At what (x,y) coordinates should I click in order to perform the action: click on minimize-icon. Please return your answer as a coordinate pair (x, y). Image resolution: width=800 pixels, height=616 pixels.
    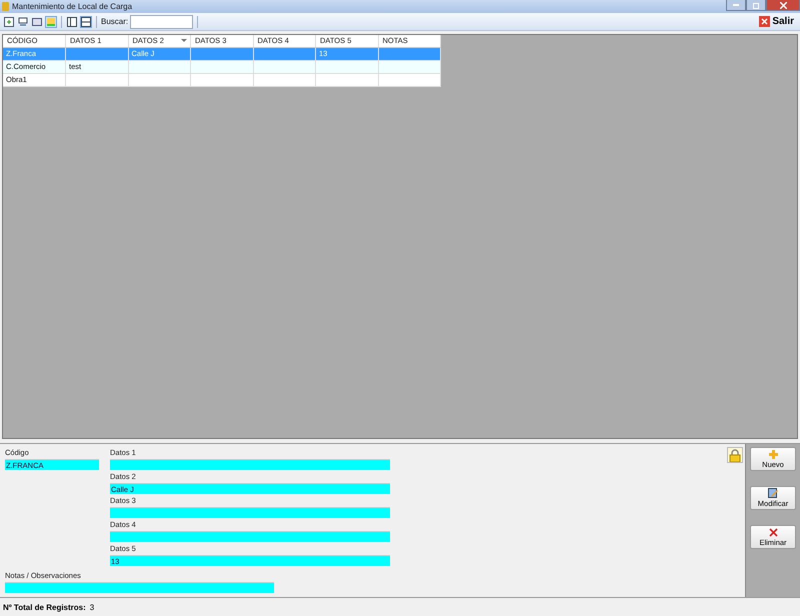
    Looking at the image, I should click on (736, 5).